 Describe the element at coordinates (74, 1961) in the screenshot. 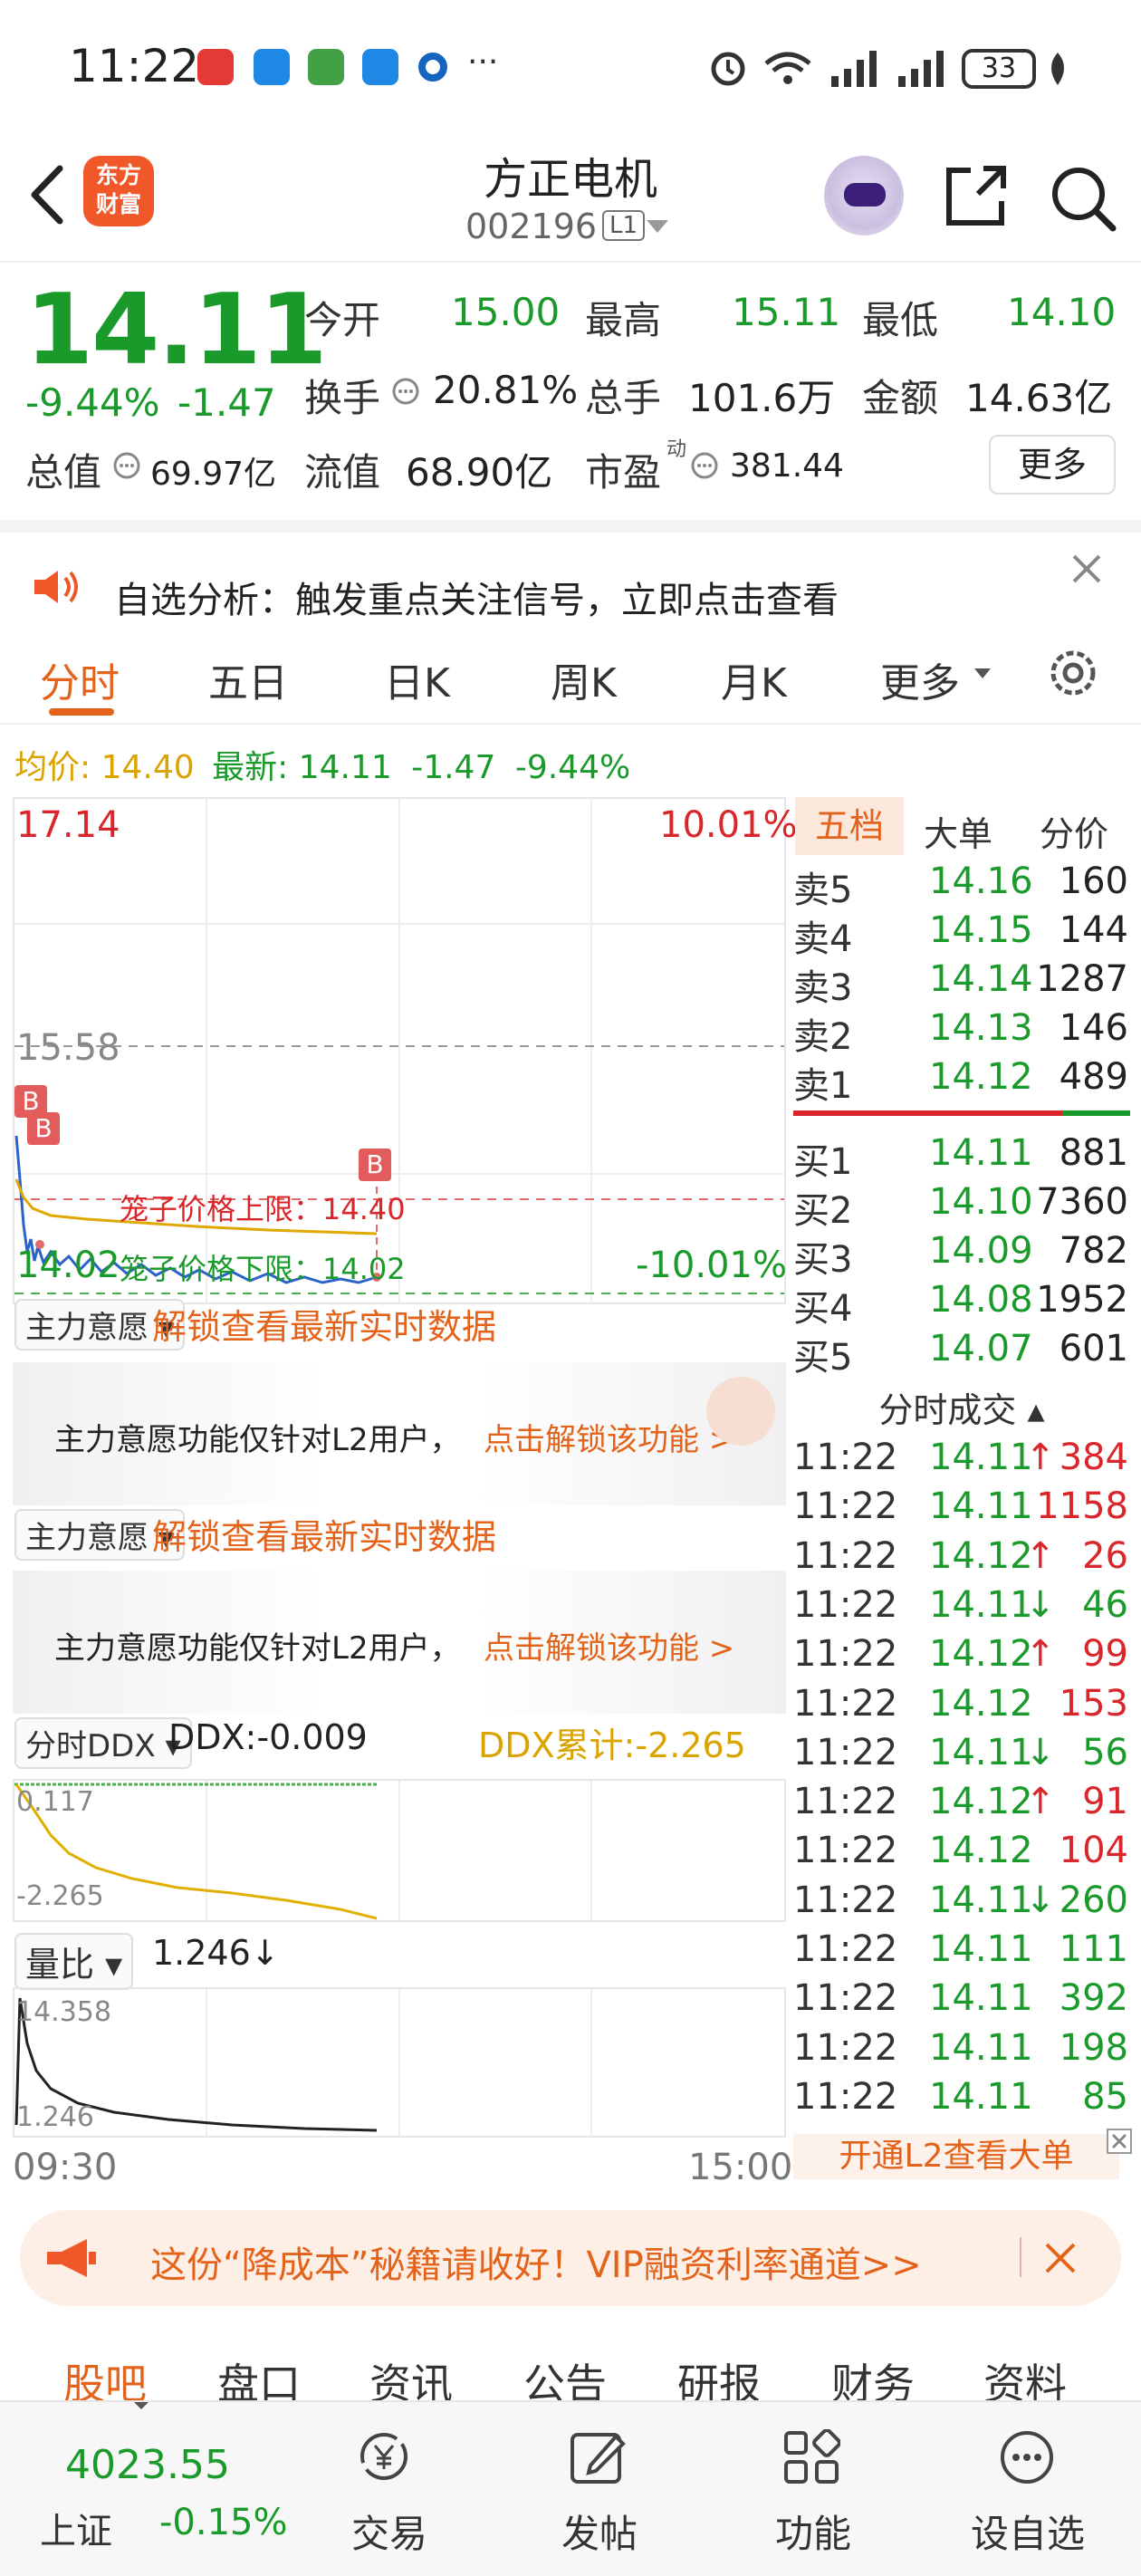

I see `volume-ratio-select: 量比 ▾` at that location.